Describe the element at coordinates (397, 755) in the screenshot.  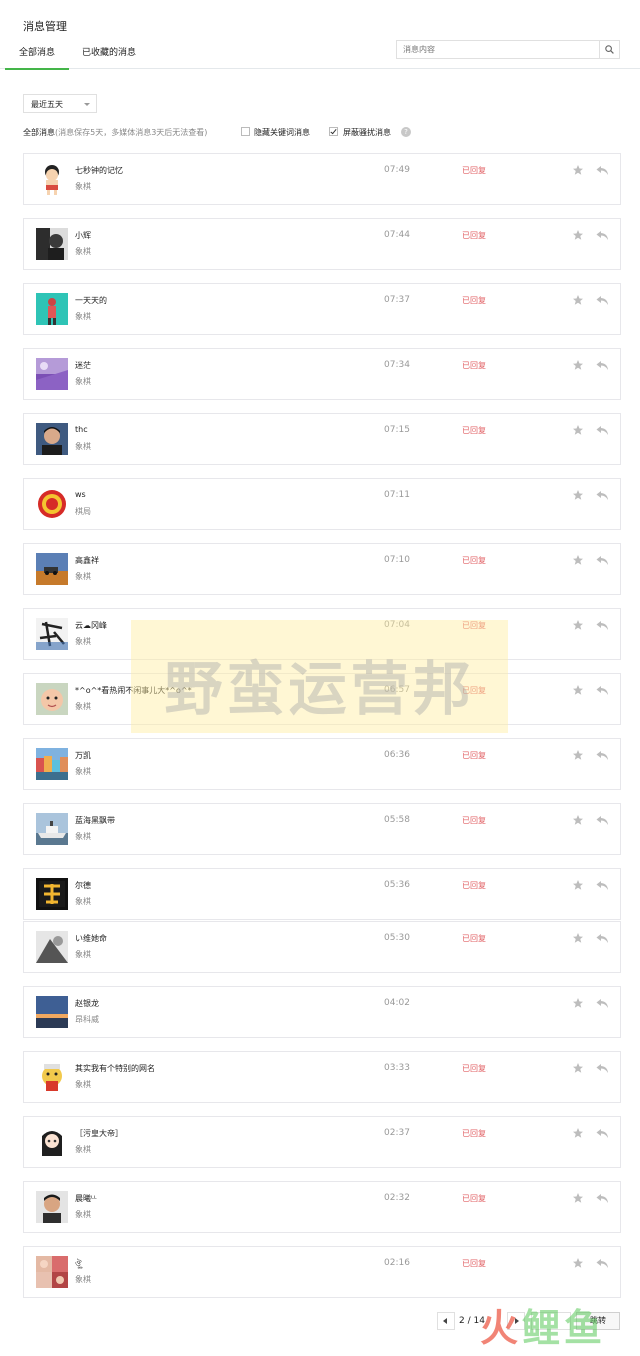
I see `message-time: 06:36` at that location.